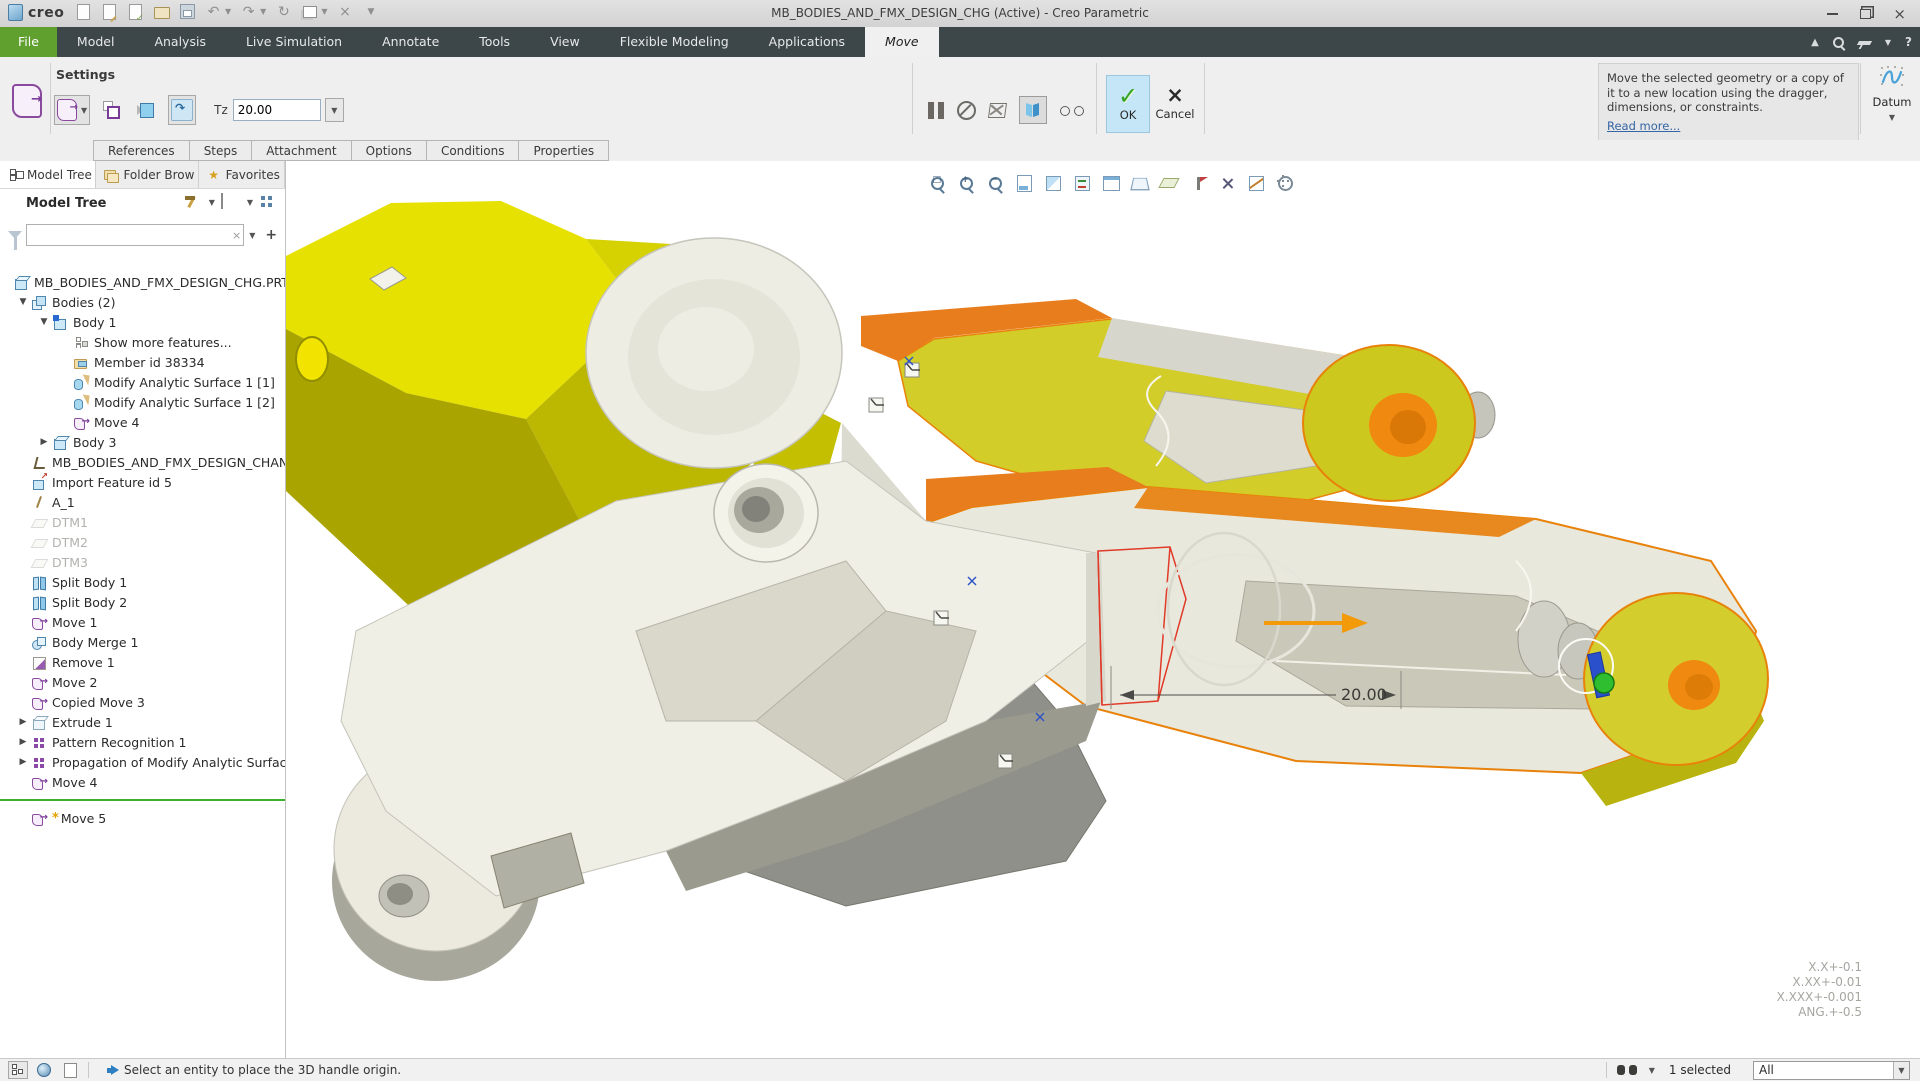 The height and width of the screenshot is (1081, 1920). What do you see at coordinates (242, 174) in the screenshot?
I see `panel-tab-favorites: ★ Favorites` at bounding box center [242, 174].